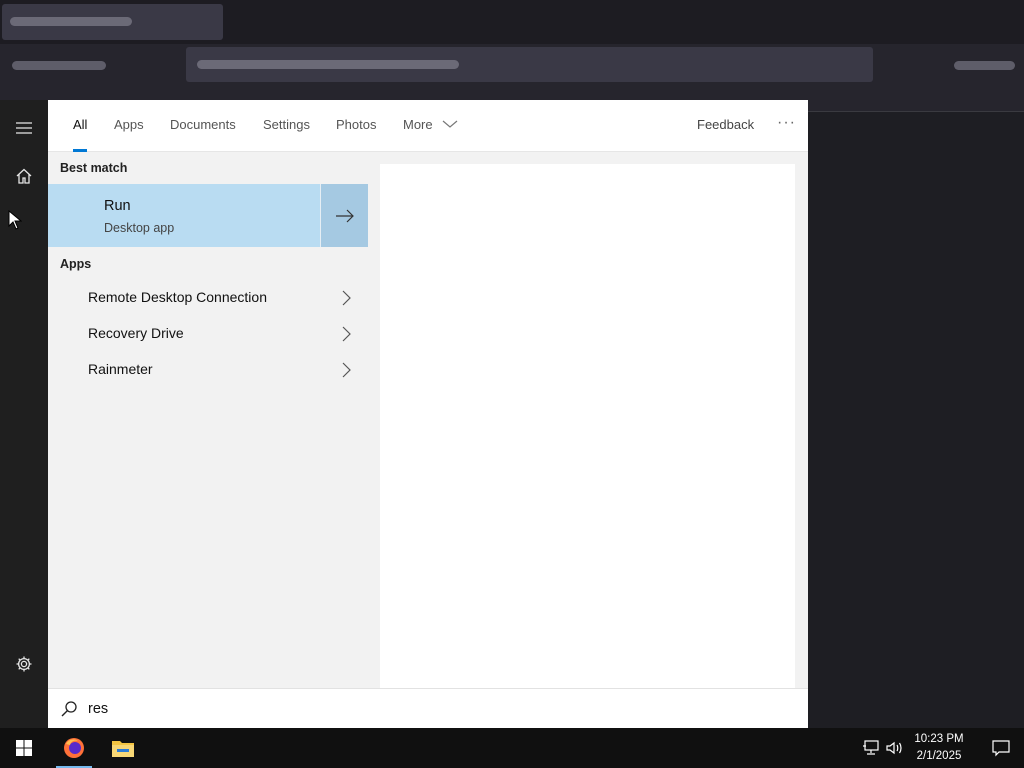  What do you see at coordinates (512, 22) in the screenshot?
I see `background-window-titlebar` at bounding box center [512, 22].